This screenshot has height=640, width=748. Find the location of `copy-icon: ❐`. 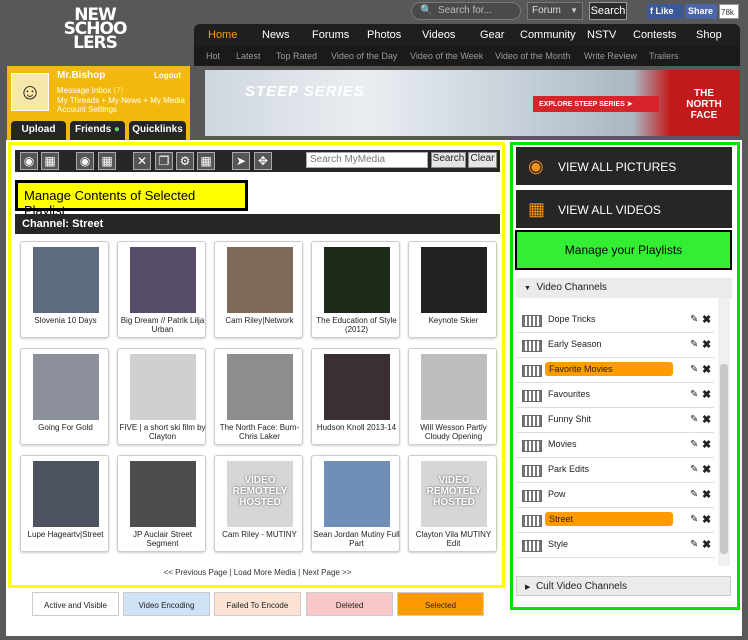

copy-icon: ❐ is located at coordinates (164, 161).